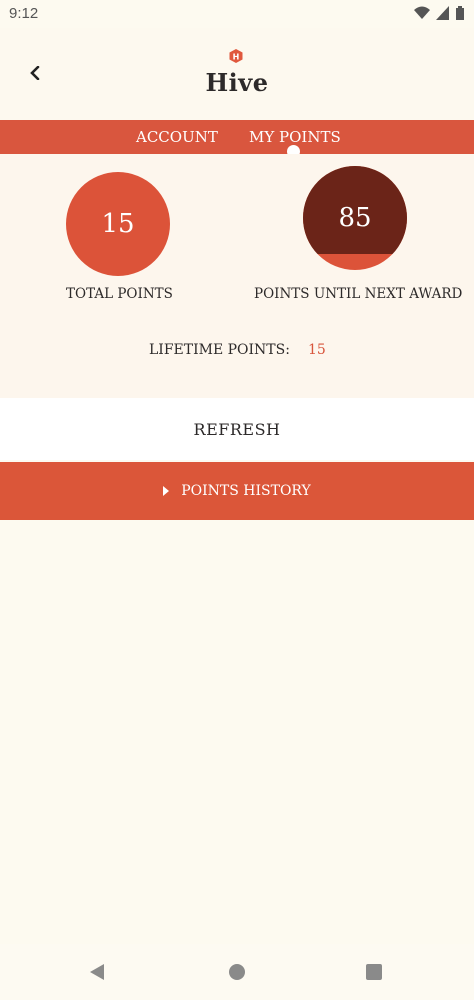 The height and width of the screenshot is (1000, 474). I want to click on tab-my-points: MY POINTS, so click(295, 137).